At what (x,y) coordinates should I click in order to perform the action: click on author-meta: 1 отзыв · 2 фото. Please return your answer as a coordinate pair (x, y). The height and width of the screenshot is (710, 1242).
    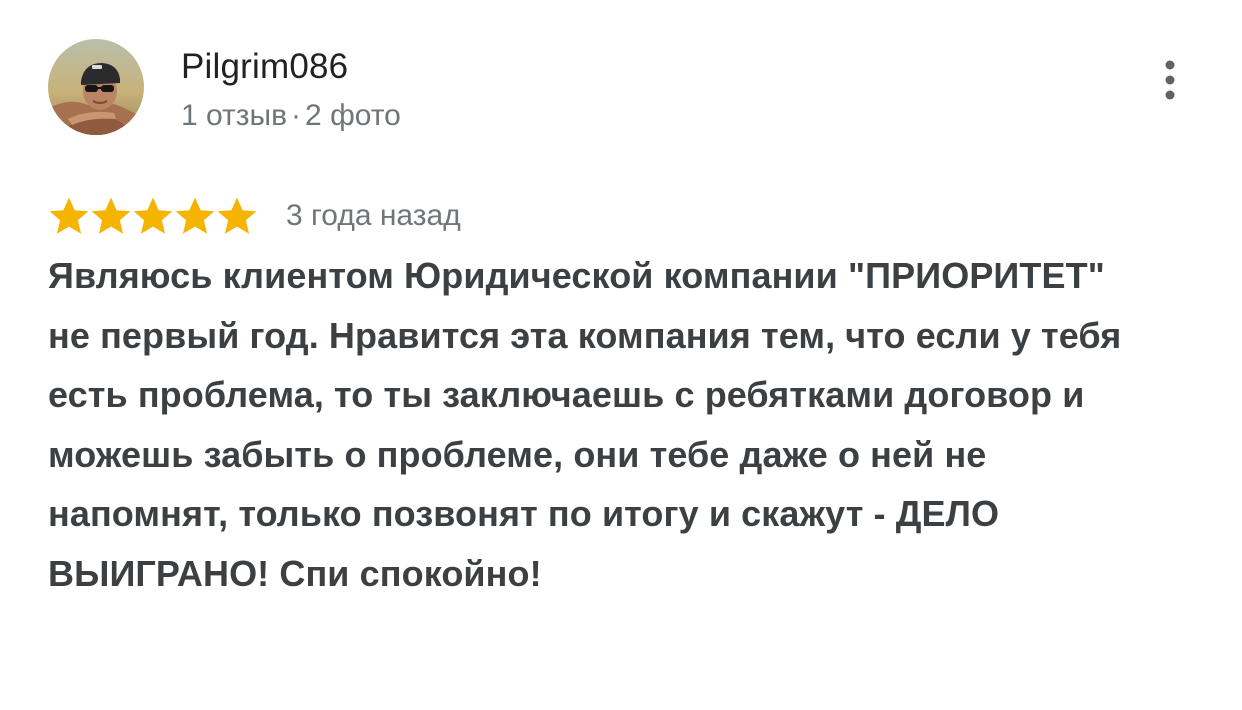
    Looking at the image, I should click on (291, 116).